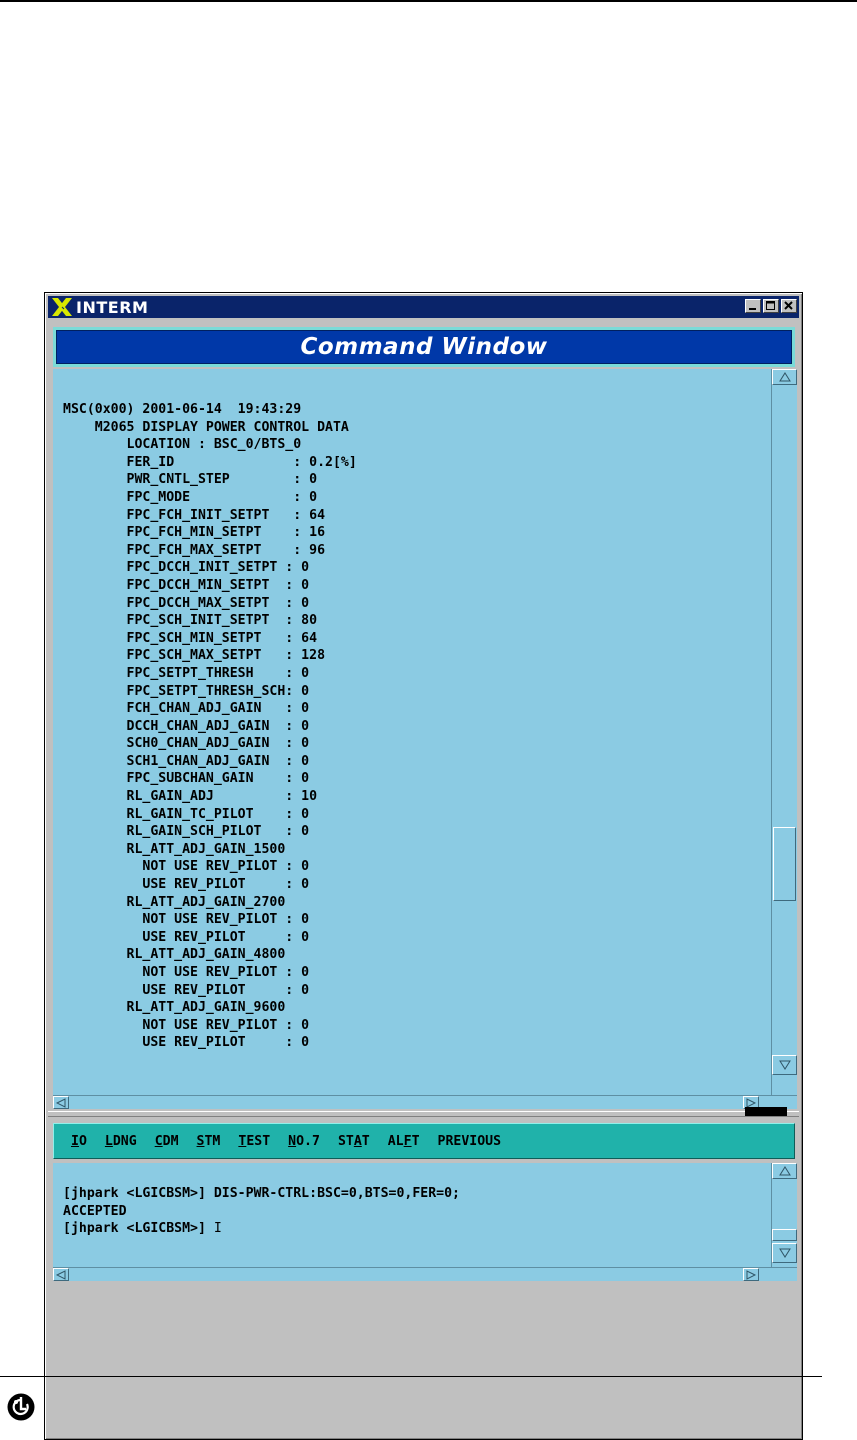  What do you see at coordinates (186, 691) in the screenshot?
I see `output-line: FPC_SETPT_THRESH_SCH: 0` at bounding box center [186, 691].